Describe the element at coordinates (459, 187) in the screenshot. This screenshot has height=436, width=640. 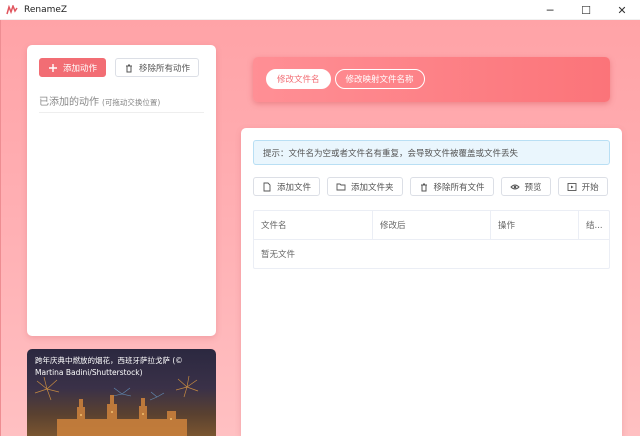
I see `remove-all-files-label: 移除所有文件` at that location.